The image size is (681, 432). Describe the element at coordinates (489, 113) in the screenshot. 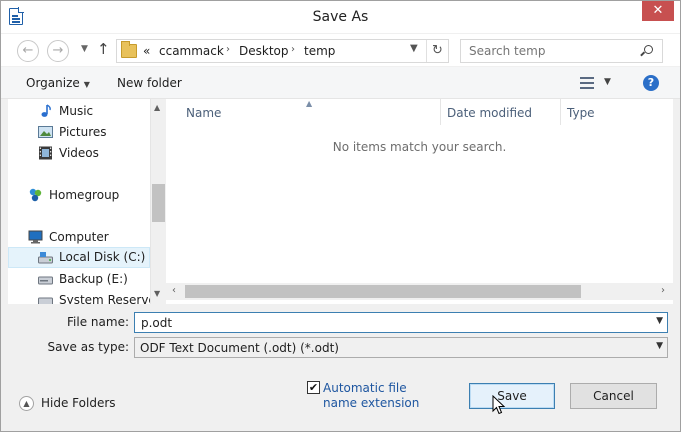

I see `column-header-date-modified: Date modified` at that location.